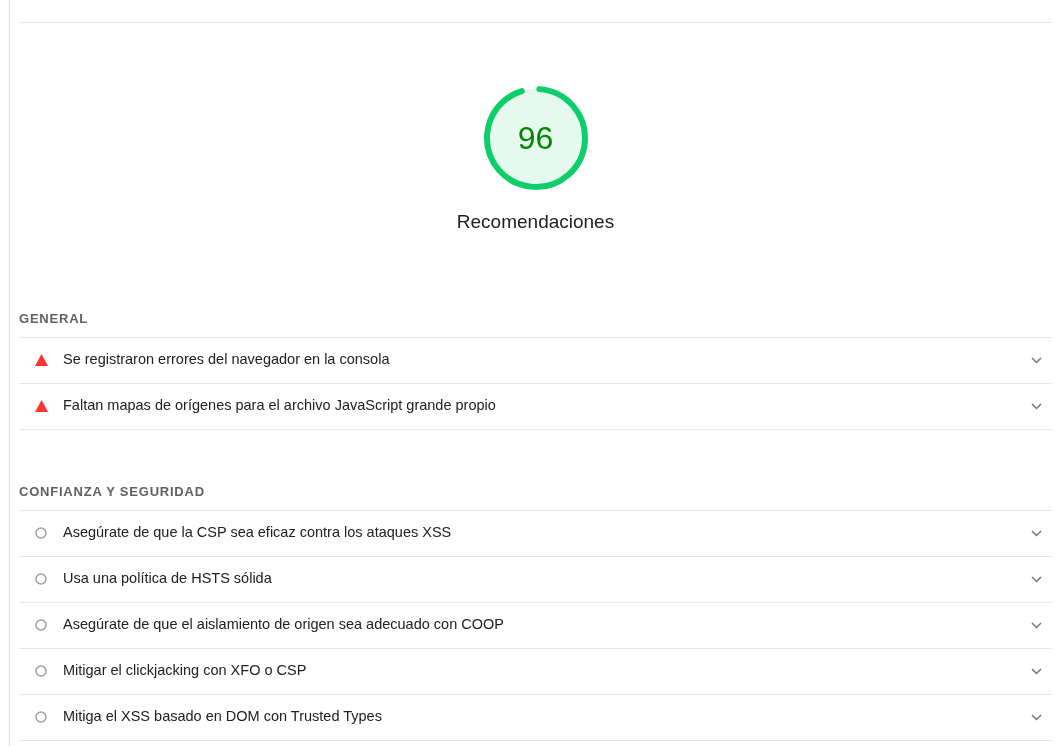 The height and width of the screenshot is (746, 1056). I want to click on audit-title: Asegúrate de que el aislamiento de origen sea adecuado con COOP, so click(284, 625).